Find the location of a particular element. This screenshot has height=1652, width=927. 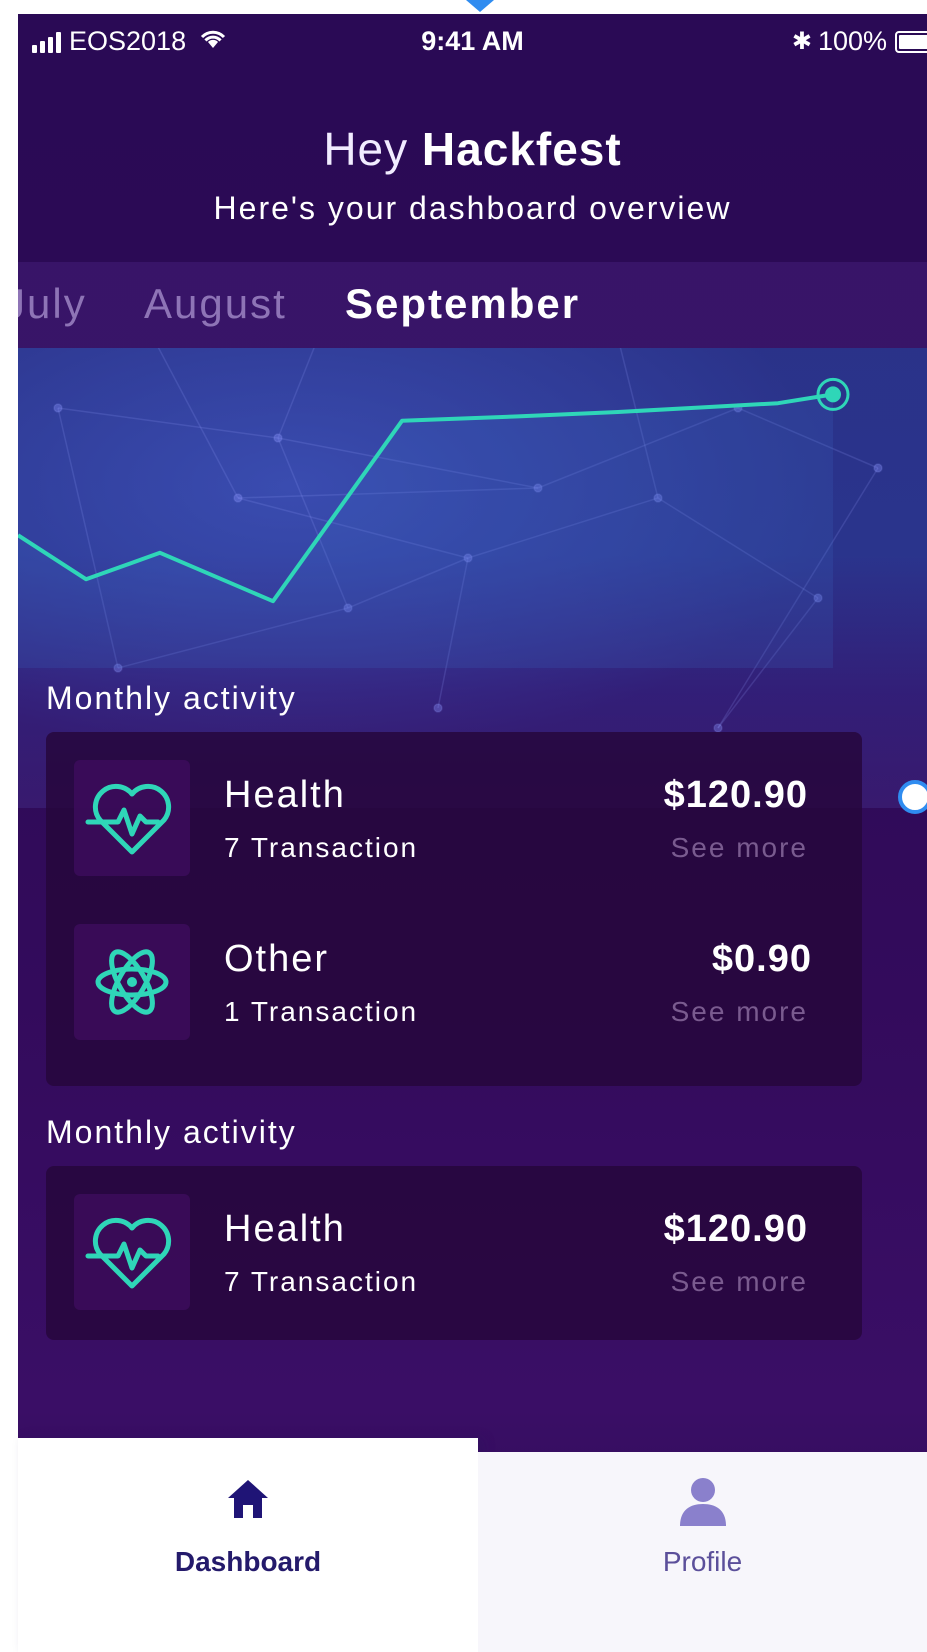

tab-profile: Profile is located at coordinates (702, 1552).